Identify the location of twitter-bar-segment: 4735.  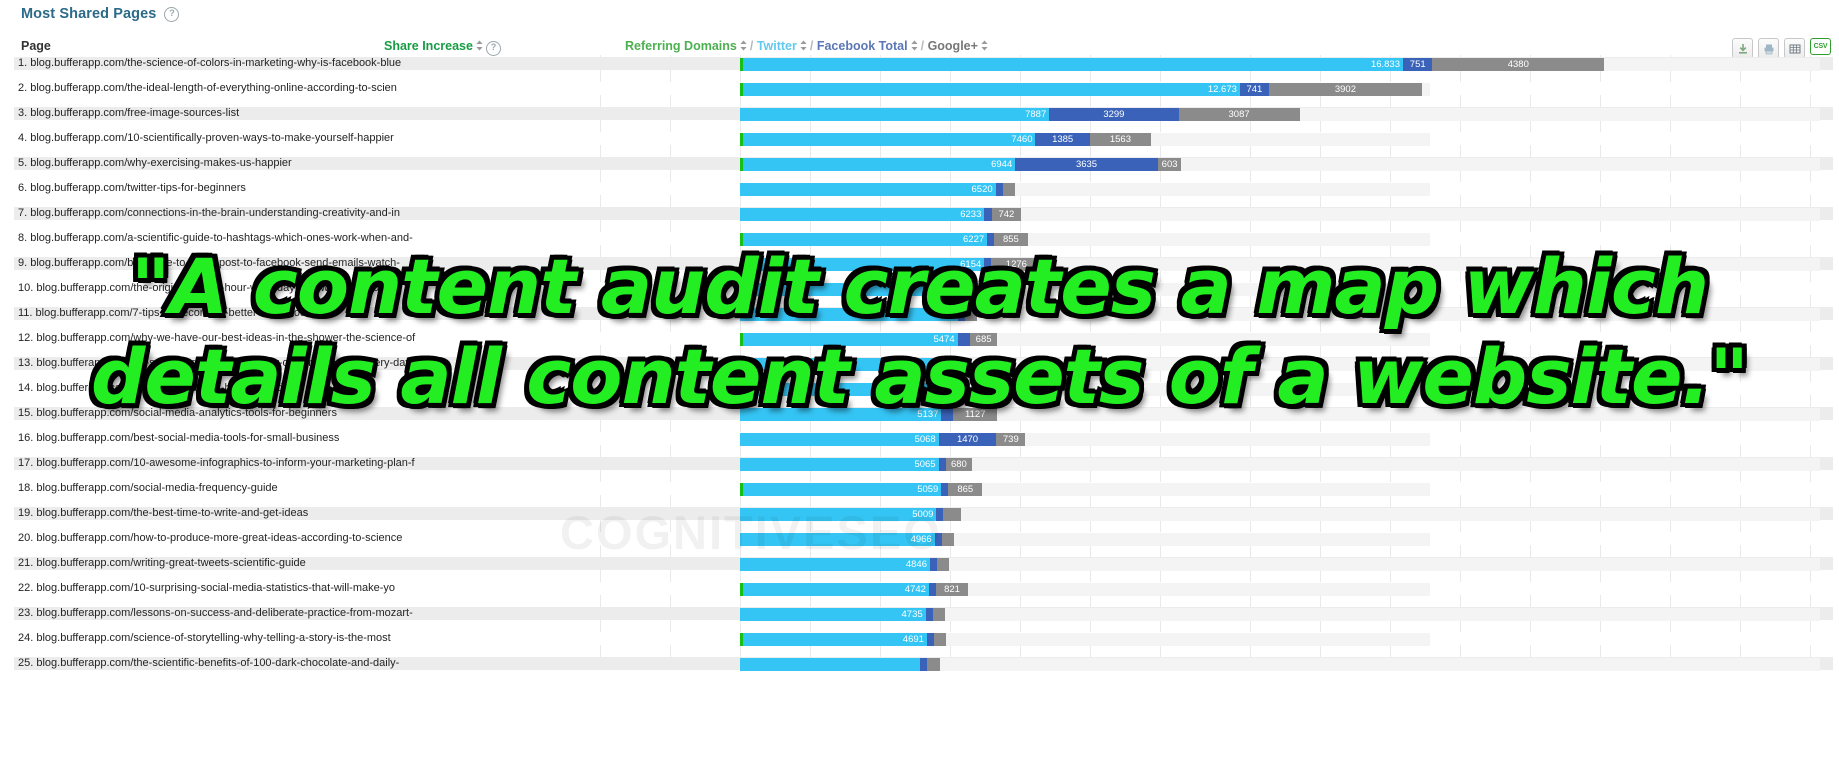
(833, 614).